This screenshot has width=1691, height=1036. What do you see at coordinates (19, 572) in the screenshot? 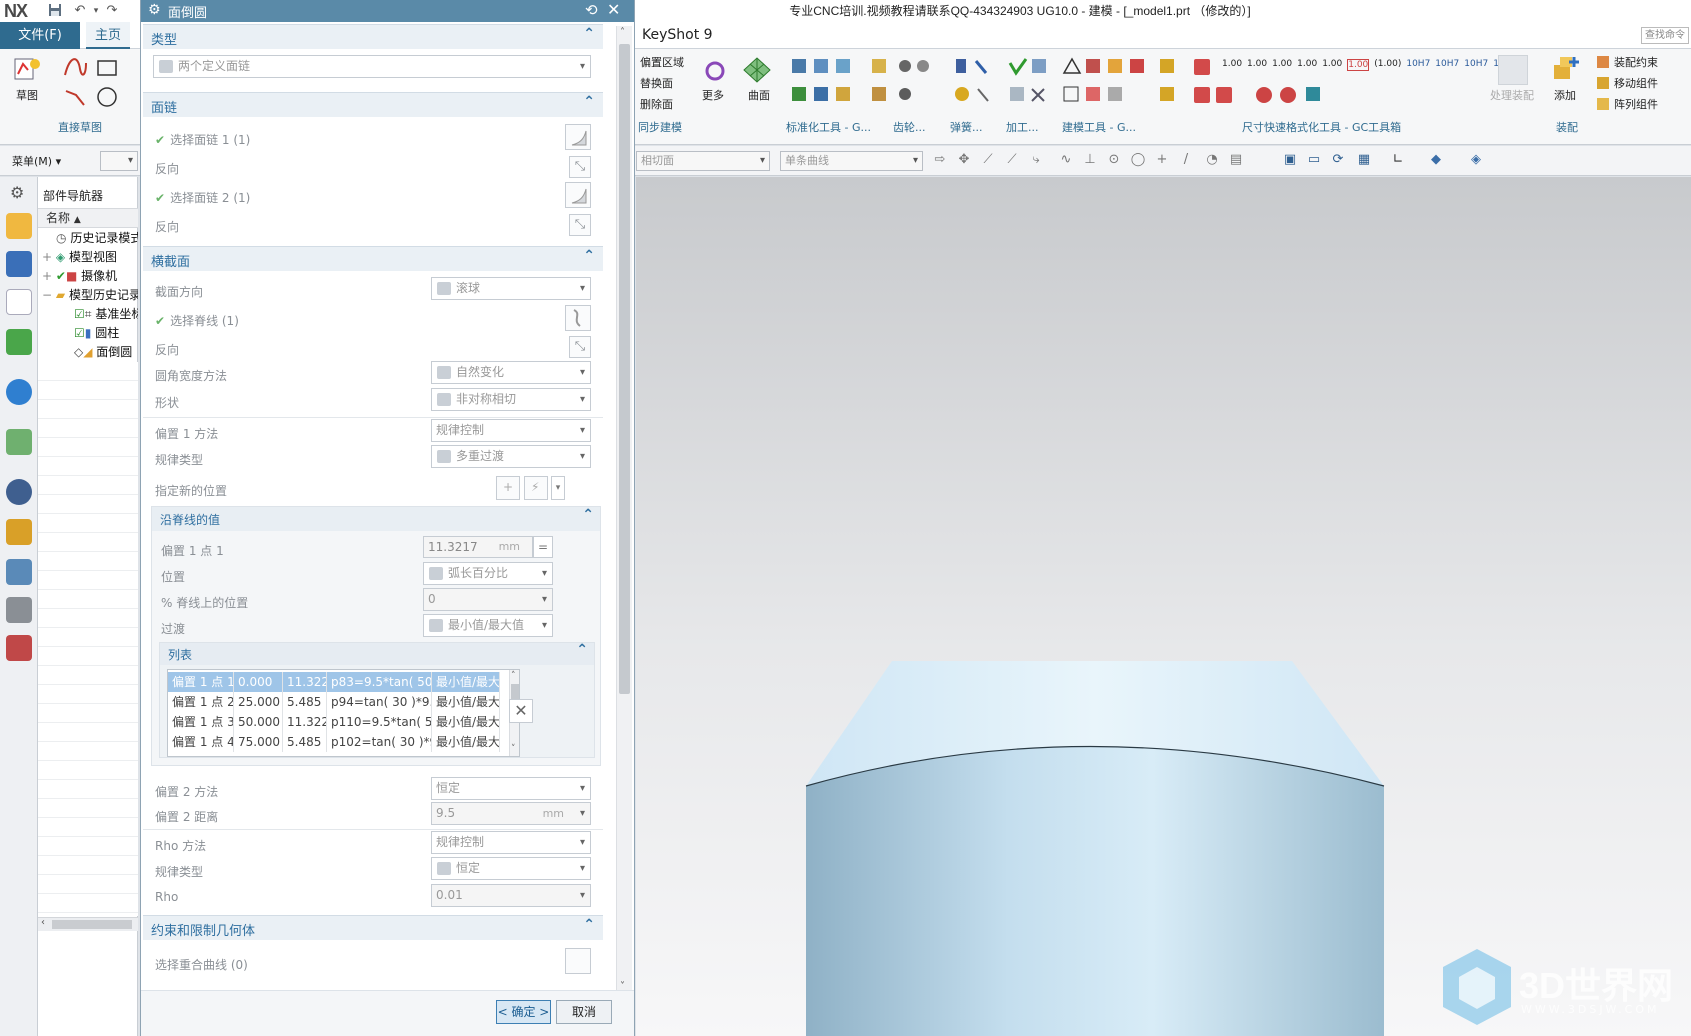
I see `manufacturing-wizard-icon` at bounding box center [19, 572].